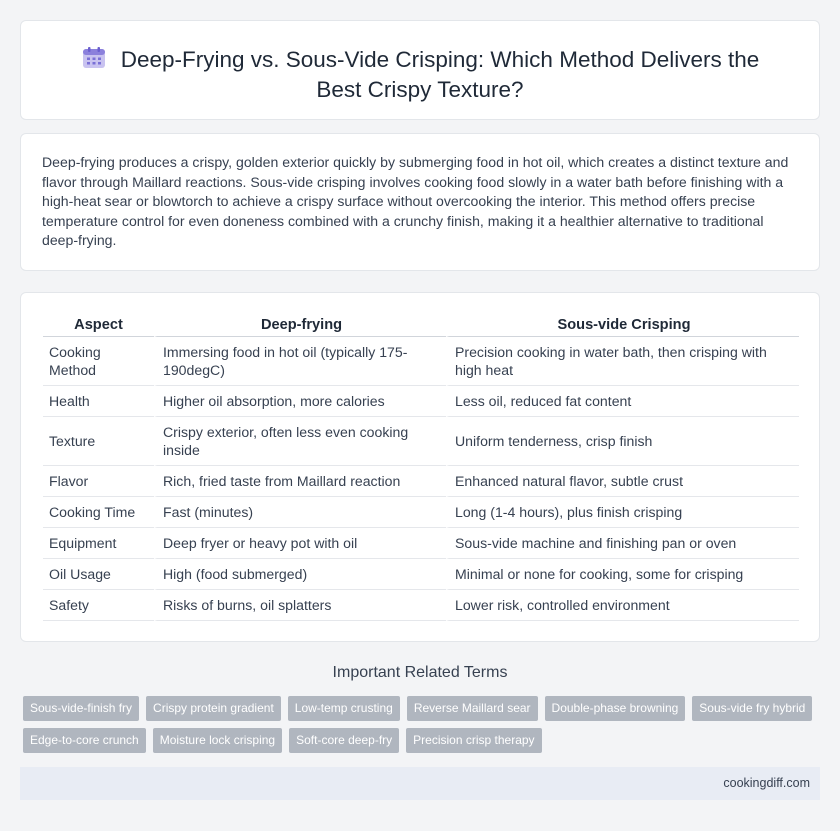  What do you see at coordinates (217, 740) in the screenshot?
I see `tag-link: Moisture lock crisping` at bounding box center [217, 740].